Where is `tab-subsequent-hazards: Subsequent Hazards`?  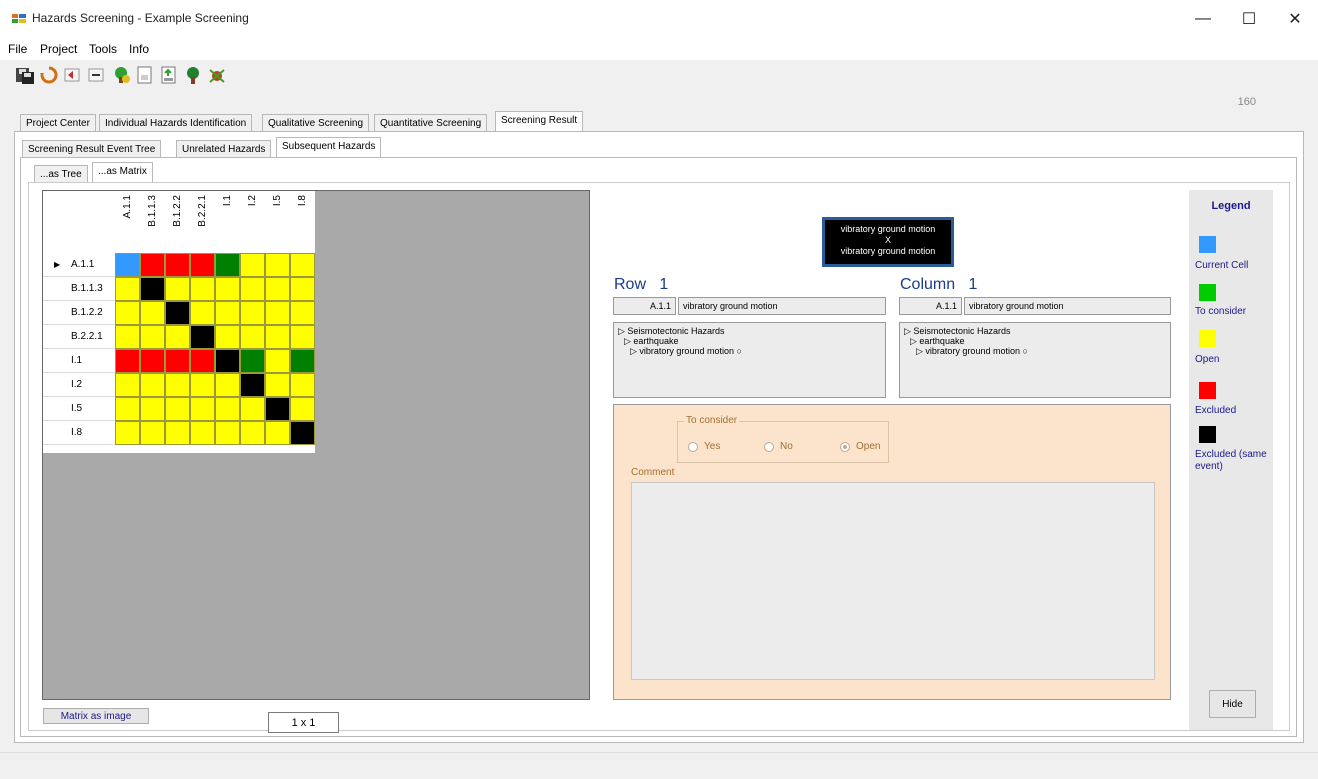 tab-subsequent-hazards: Subsequent Hazards is located at coordinates (329, 147).